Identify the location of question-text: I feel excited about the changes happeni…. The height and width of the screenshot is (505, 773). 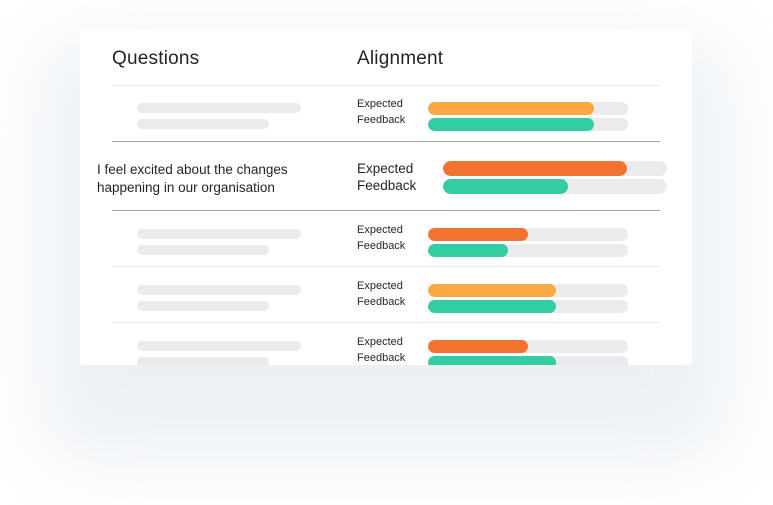
(192, 178).